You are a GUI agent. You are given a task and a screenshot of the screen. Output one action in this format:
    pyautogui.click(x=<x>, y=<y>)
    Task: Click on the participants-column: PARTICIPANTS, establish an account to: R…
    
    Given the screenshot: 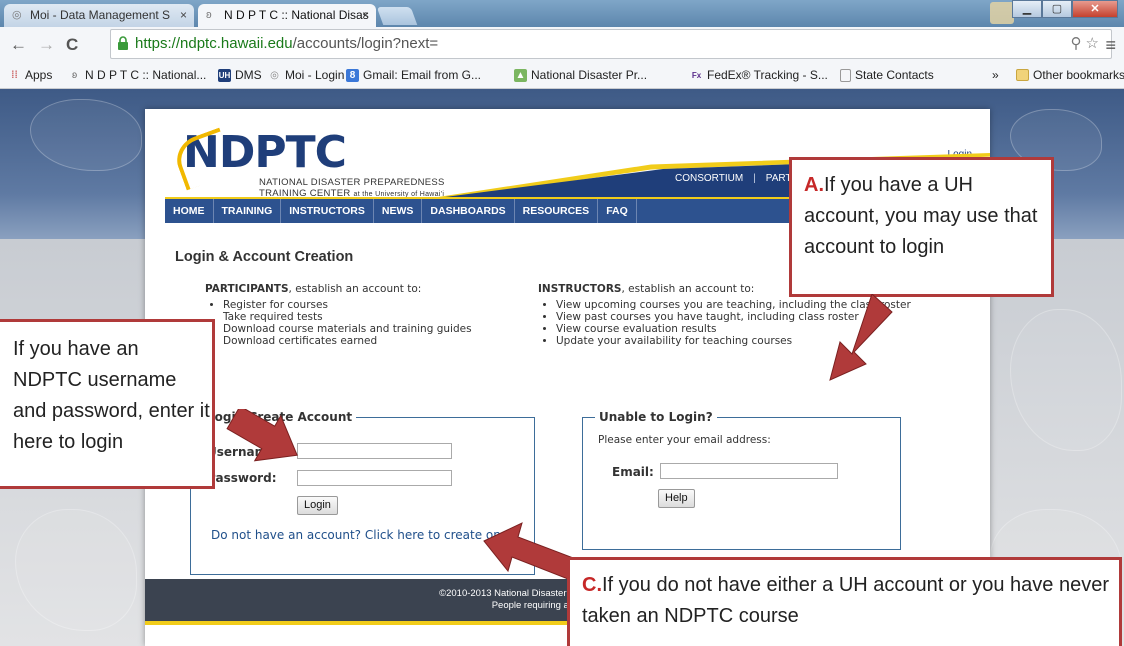 What is the action you would take?
    pyautogui.click(x=370, y=315)
    